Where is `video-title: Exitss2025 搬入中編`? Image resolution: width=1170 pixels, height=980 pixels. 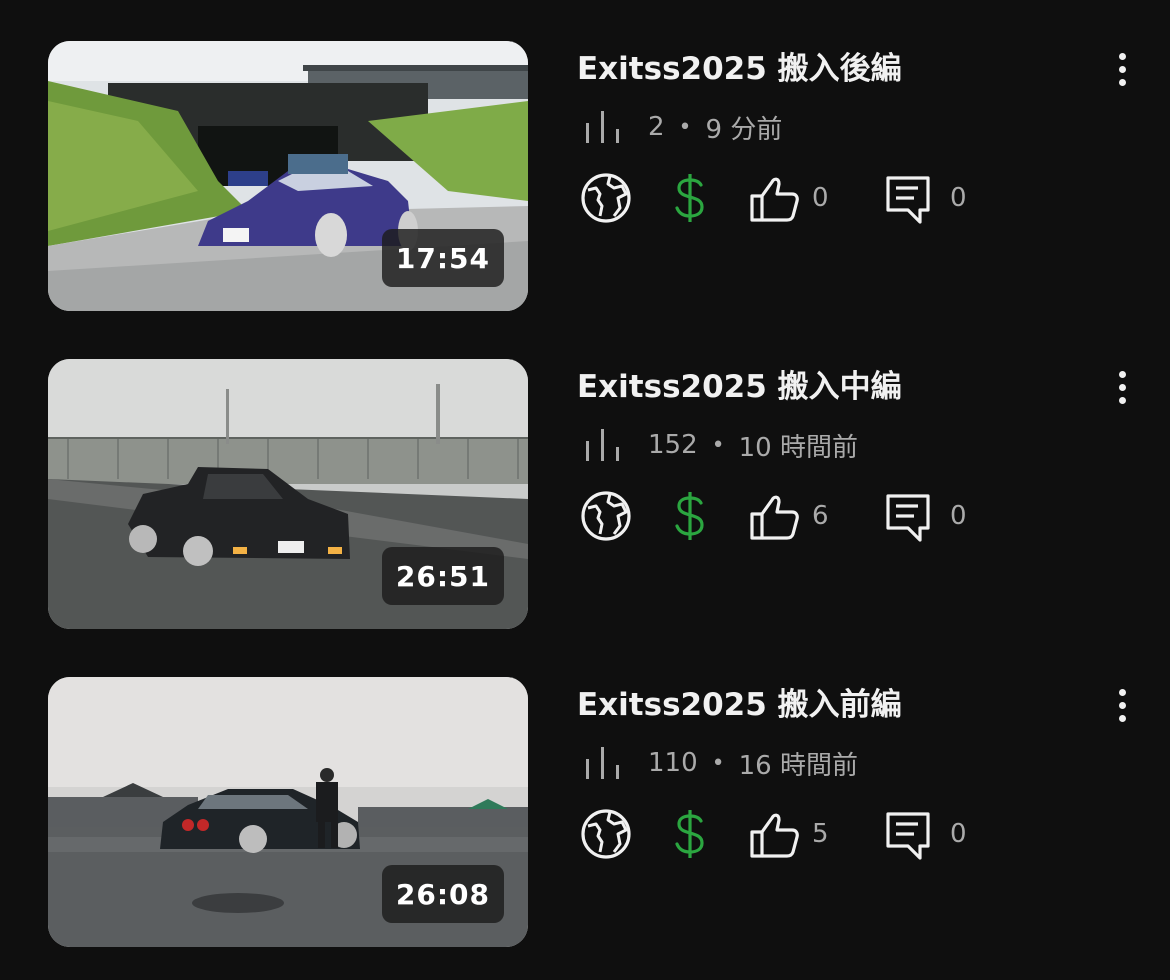 video-title: Exitss2025 搬入中編 is located at coordinates (739, 383).